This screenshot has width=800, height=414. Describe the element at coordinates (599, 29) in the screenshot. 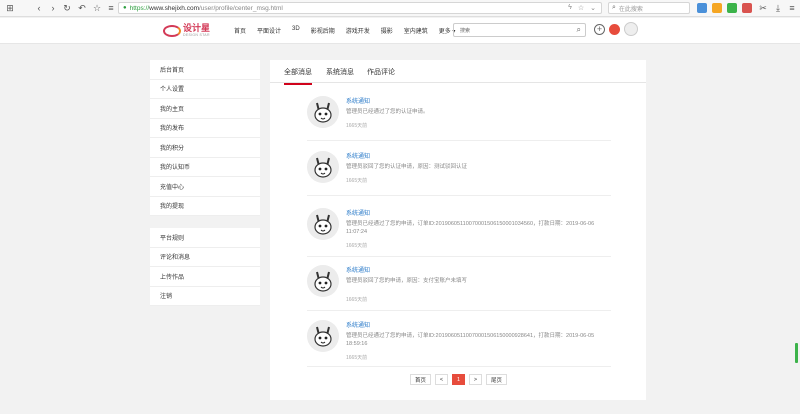

I see `add-icon: +` at that location.